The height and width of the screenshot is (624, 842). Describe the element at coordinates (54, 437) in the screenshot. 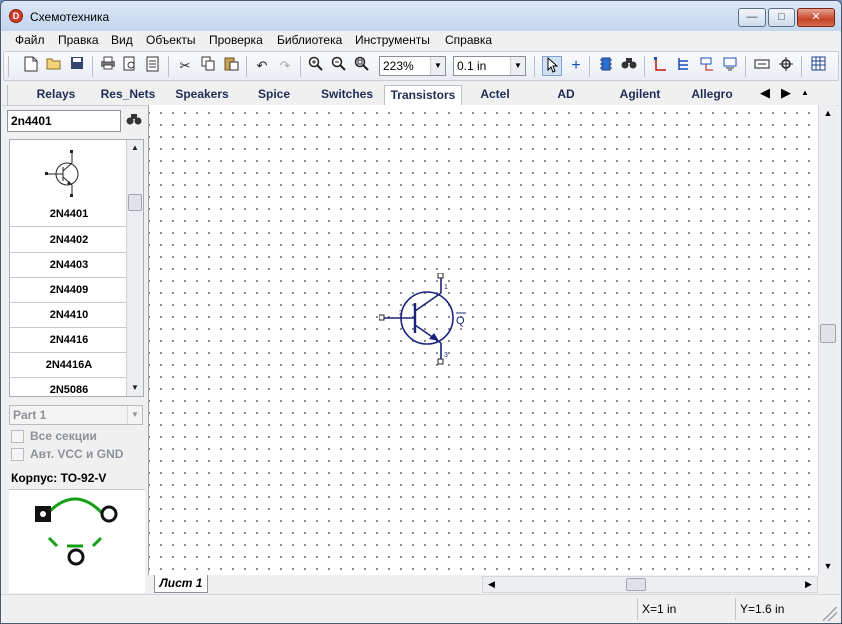

I see `all-sections-checkbox: Все секции` at that location.